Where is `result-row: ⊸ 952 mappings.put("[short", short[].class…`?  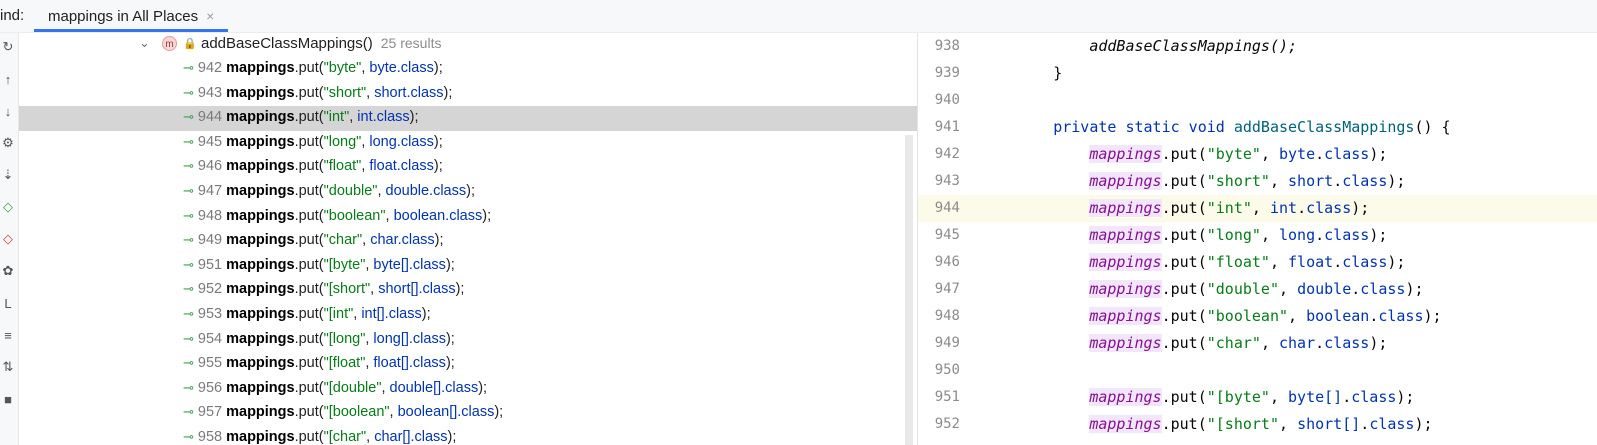
result-row: ⊸ 952 mappings.put("[short", short[].class… is located at coordinates (468, 290).